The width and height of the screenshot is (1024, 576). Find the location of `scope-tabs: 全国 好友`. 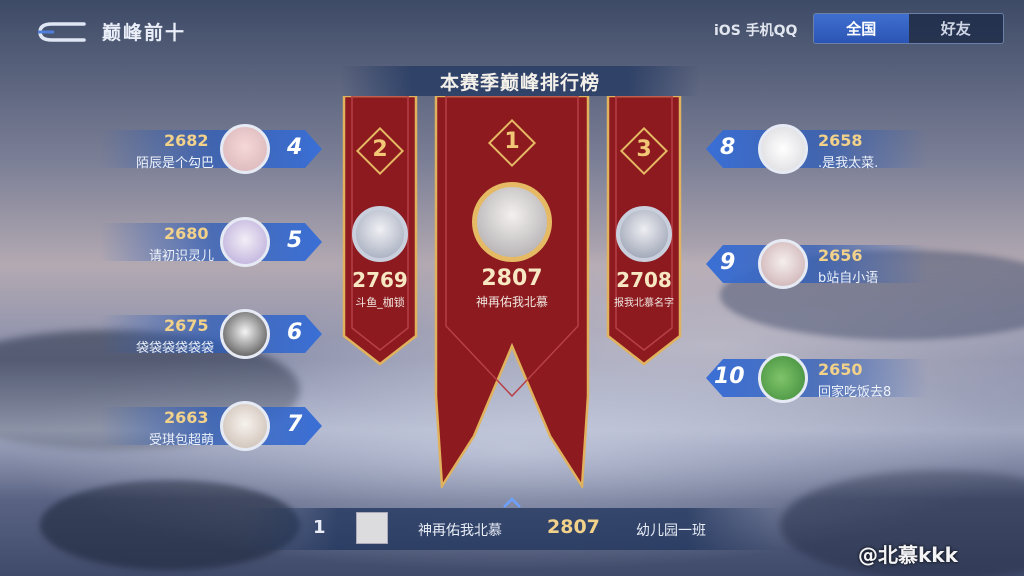

scope-tabs: 全国 好友 is located at coordinates (908, 28).